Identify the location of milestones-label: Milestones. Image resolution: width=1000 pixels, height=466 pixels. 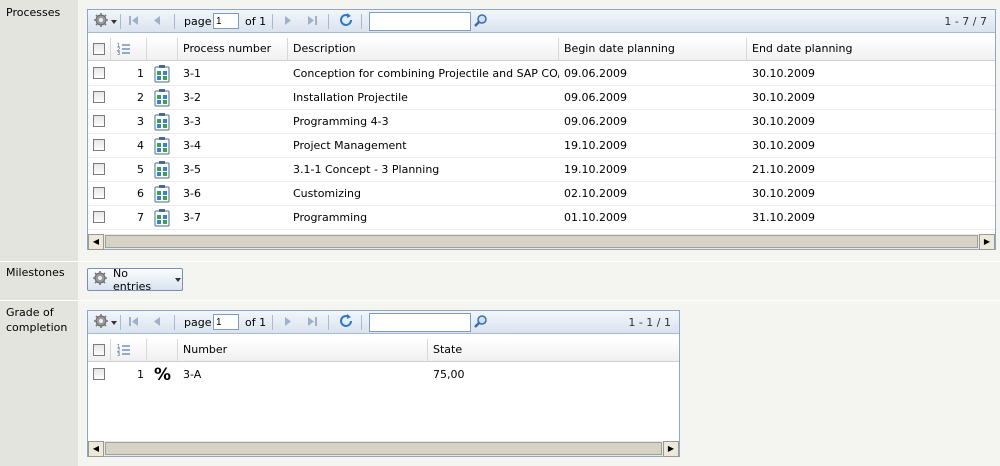
(35, 272).